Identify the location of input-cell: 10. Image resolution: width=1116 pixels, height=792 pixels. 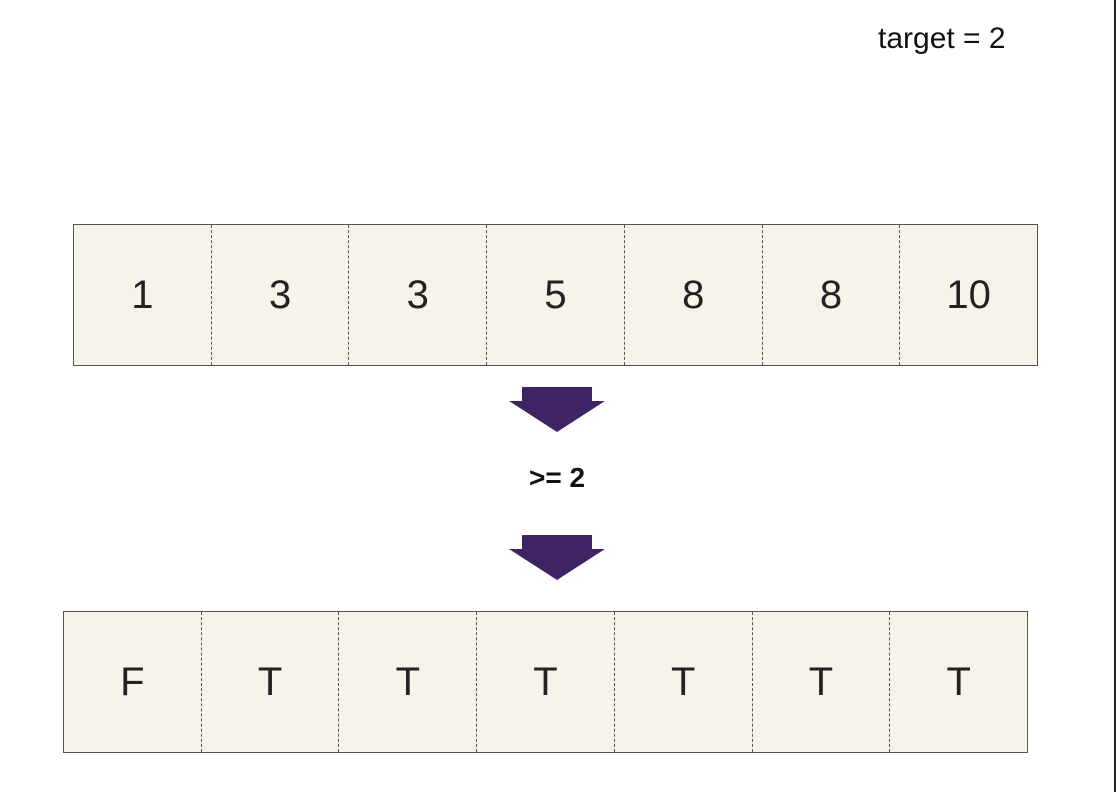
(968, 295).